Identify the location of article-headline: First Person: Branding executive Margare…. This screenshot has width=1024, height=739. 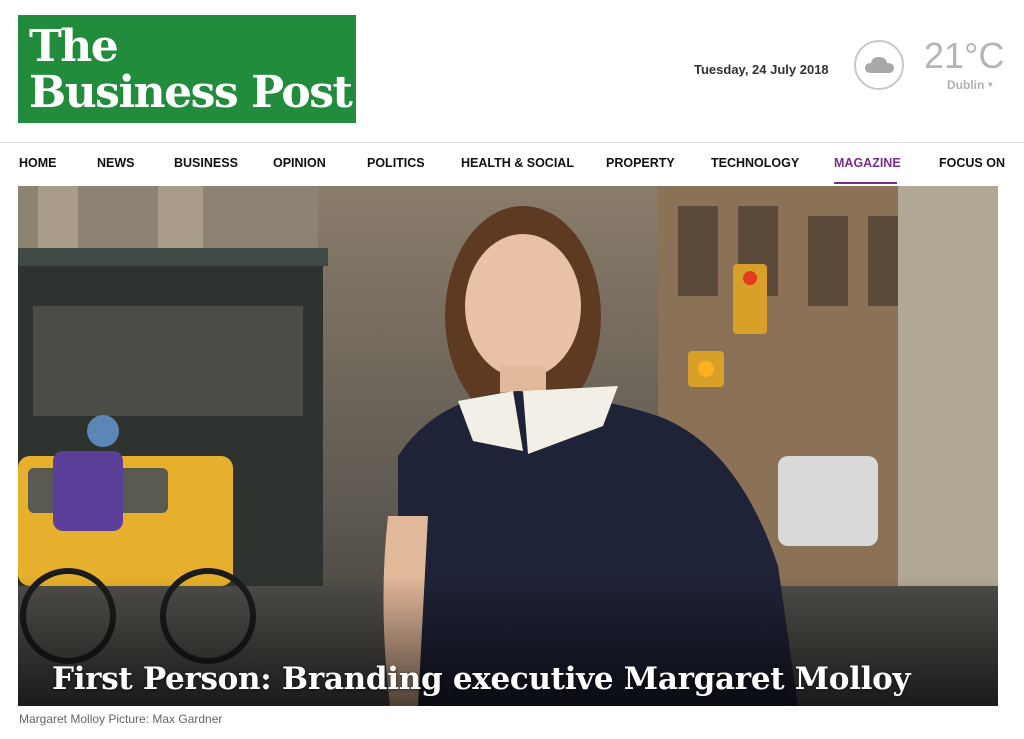
(512, 679).